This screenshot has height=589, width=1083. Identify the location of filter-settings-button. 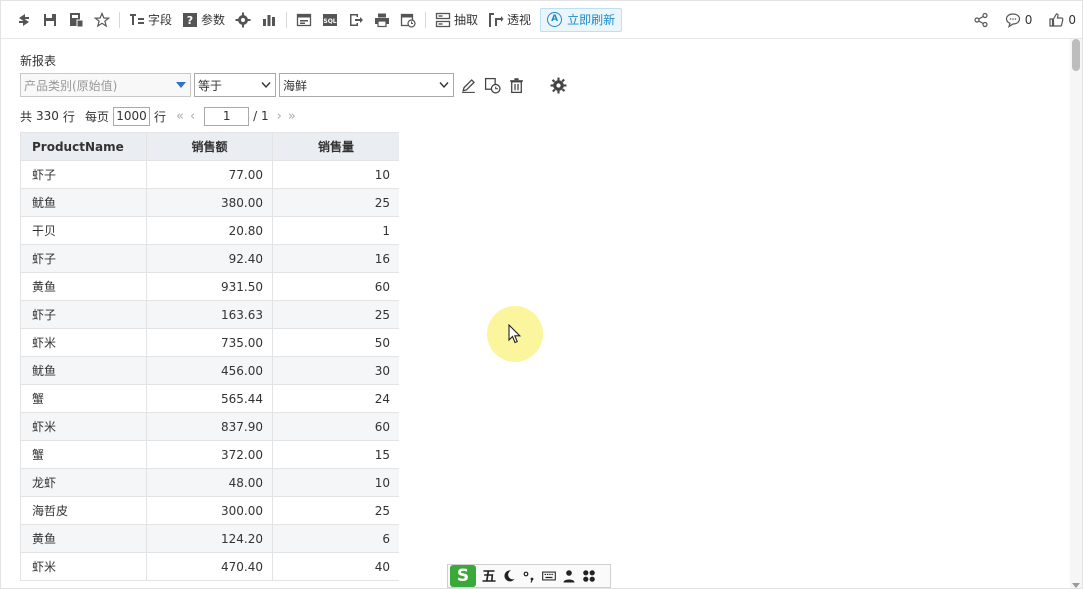
(558, 85).